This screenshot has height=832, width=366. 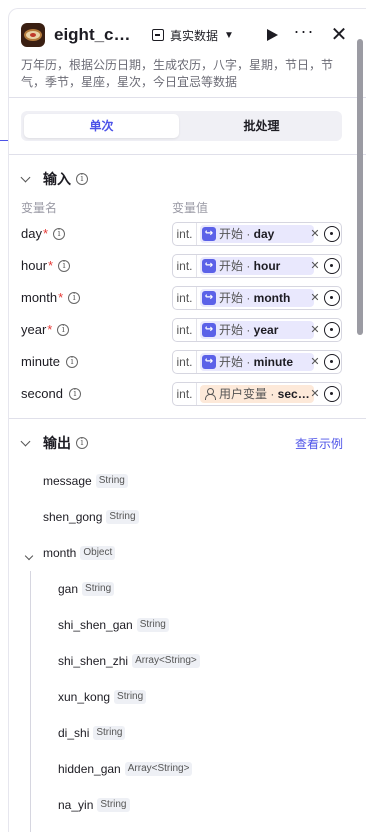 I want to click on var-name: month, so click(x=39, y=297).